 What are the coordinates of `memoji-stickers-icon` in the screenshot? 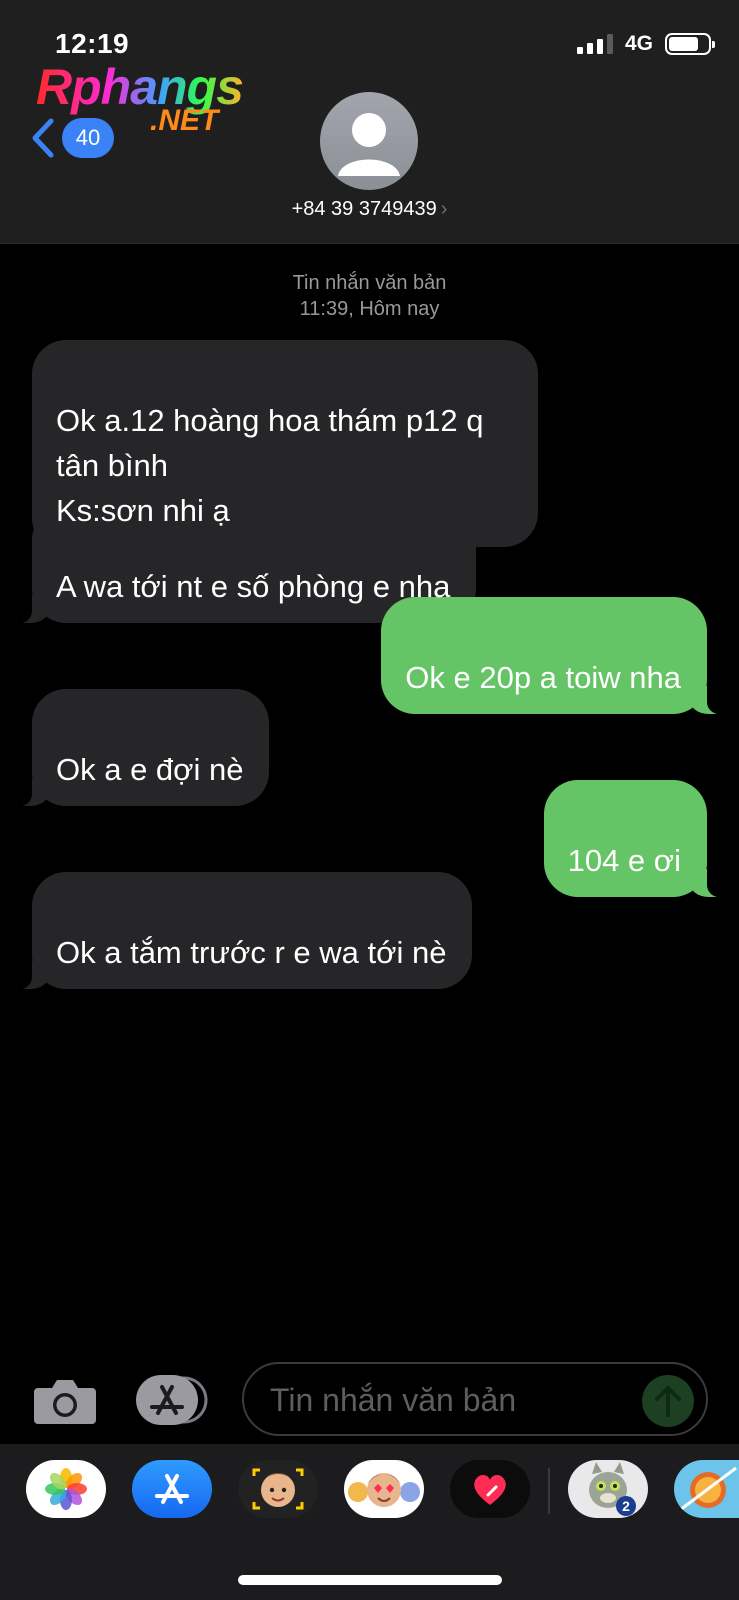 It's located at (384, 1489).